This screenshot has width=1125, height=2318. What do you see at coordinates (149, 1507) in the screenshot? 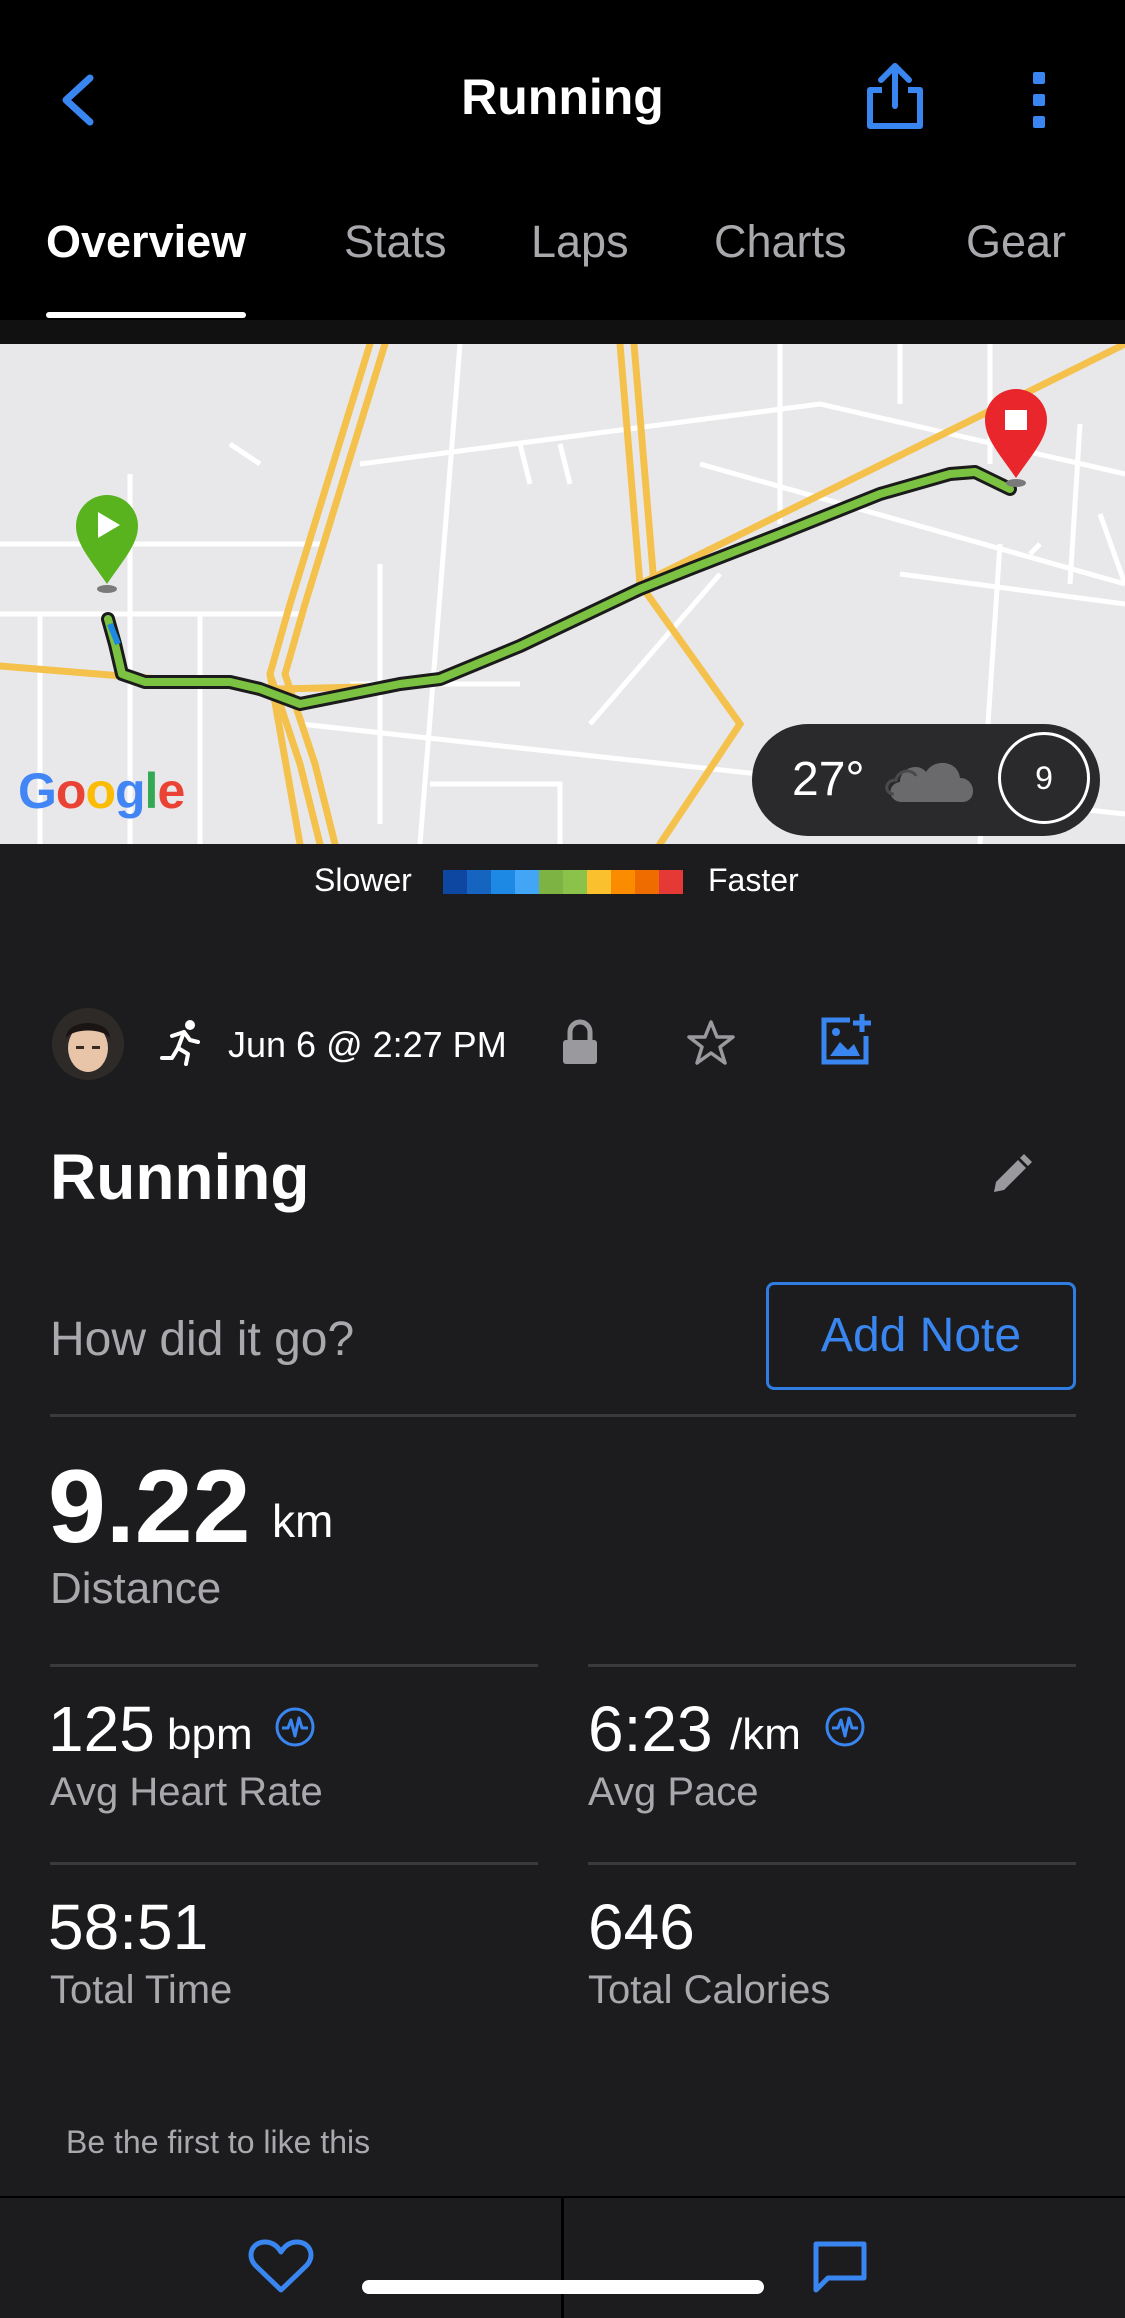
I see `distance-value: 9.22` at bounding box center [149, 1507].